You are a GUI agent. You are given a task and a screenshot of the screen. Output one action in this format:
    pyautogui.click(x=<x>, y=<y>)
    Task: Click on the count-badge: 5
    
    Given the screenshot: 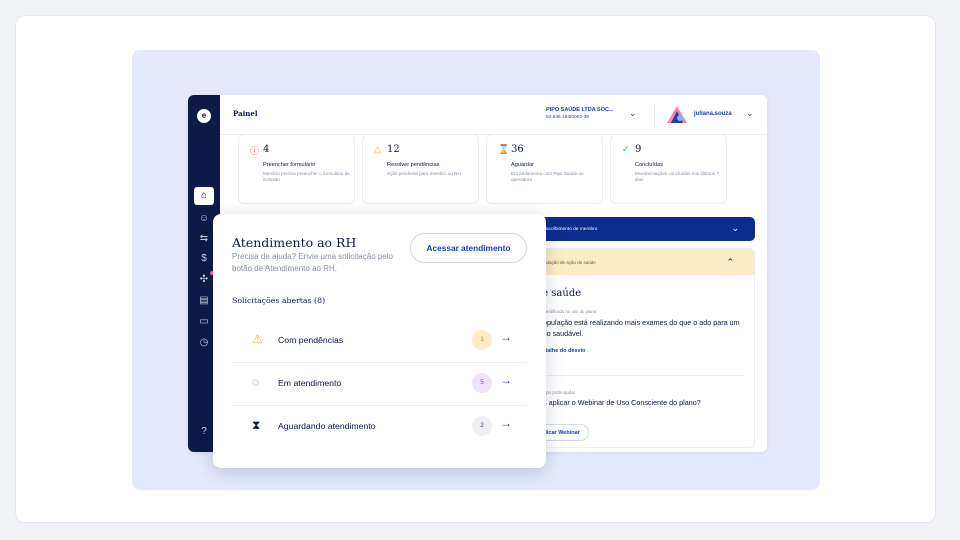 What is the action you would take?
    pyautogui.click(x=482, y=383)
    